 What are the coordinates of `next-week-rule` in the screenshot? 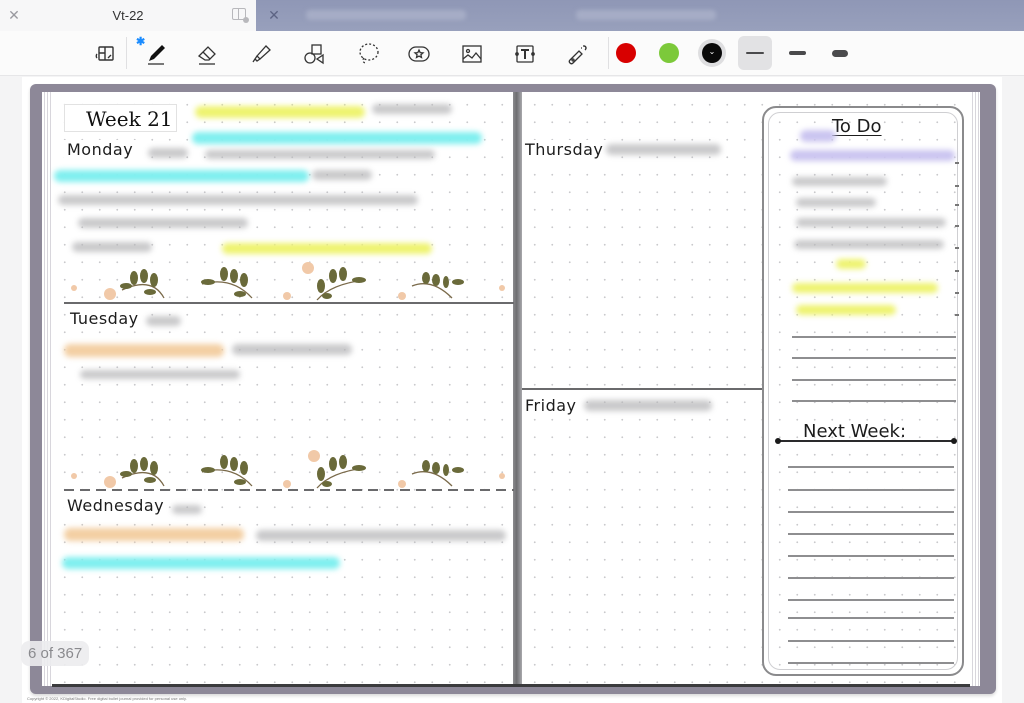 It's located at (866, 441).